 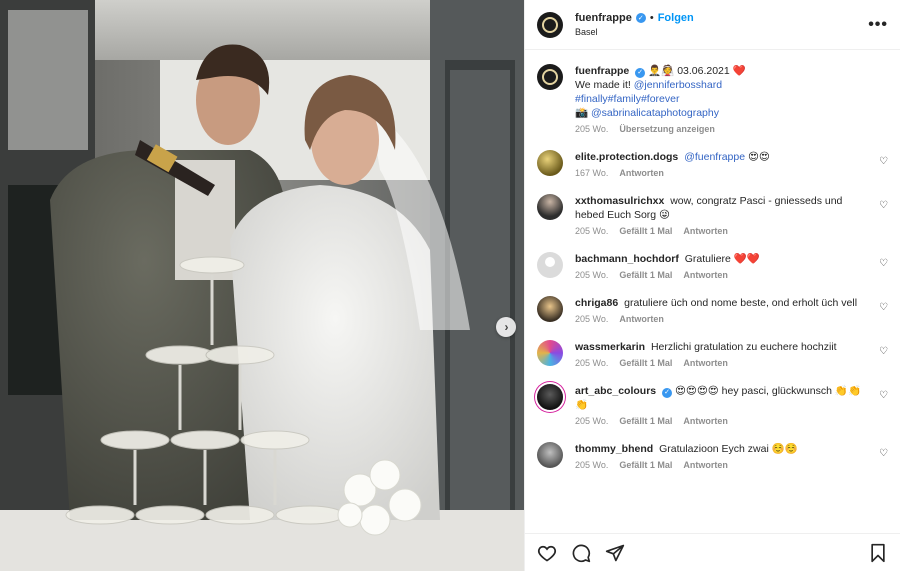 I want to click on caption-heart: ❤️, so click(x=739, y=71).